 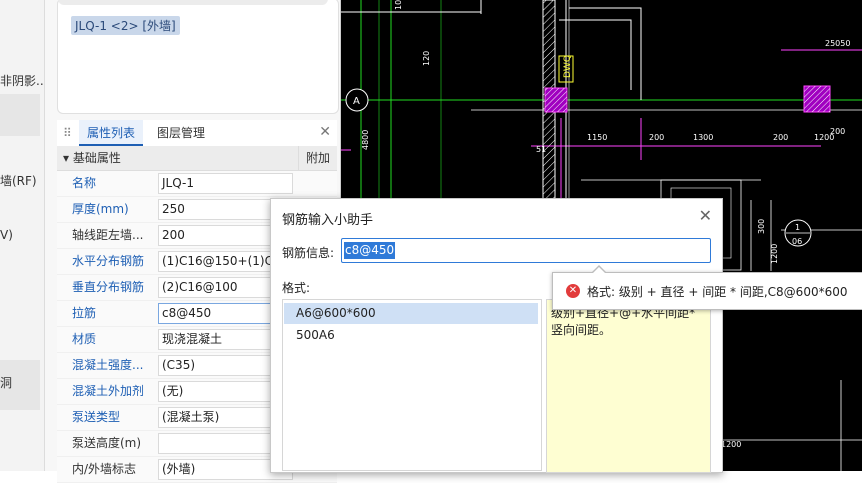 What do you see at coordinates (774, 254) in the screenshot?
I see `dim-1200b: 1200` at bounding box center [774, 254].